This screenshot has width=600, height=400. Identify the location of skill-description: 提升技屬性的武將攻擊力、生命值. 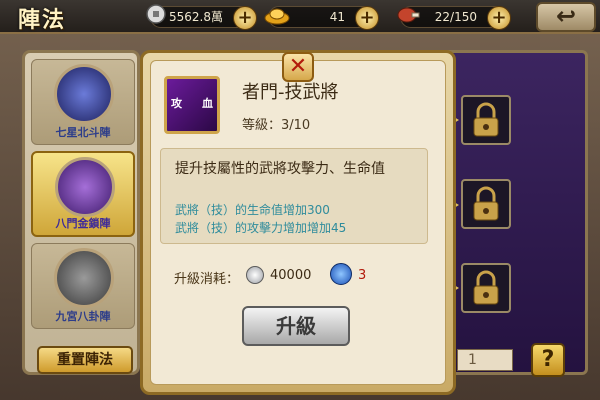
(280, 169).